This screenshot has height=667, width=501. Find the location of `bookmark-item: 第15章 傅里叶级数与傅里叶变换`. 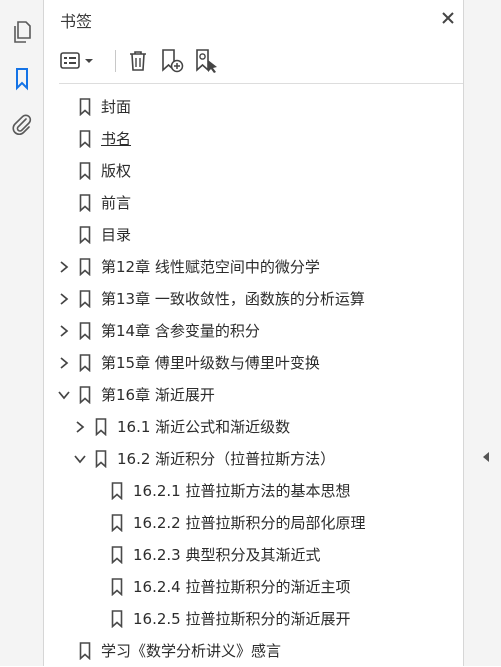

bookmark-item: 第15章 傅里叶级数与傅里叶变换 is located at coordinates (254, 363).